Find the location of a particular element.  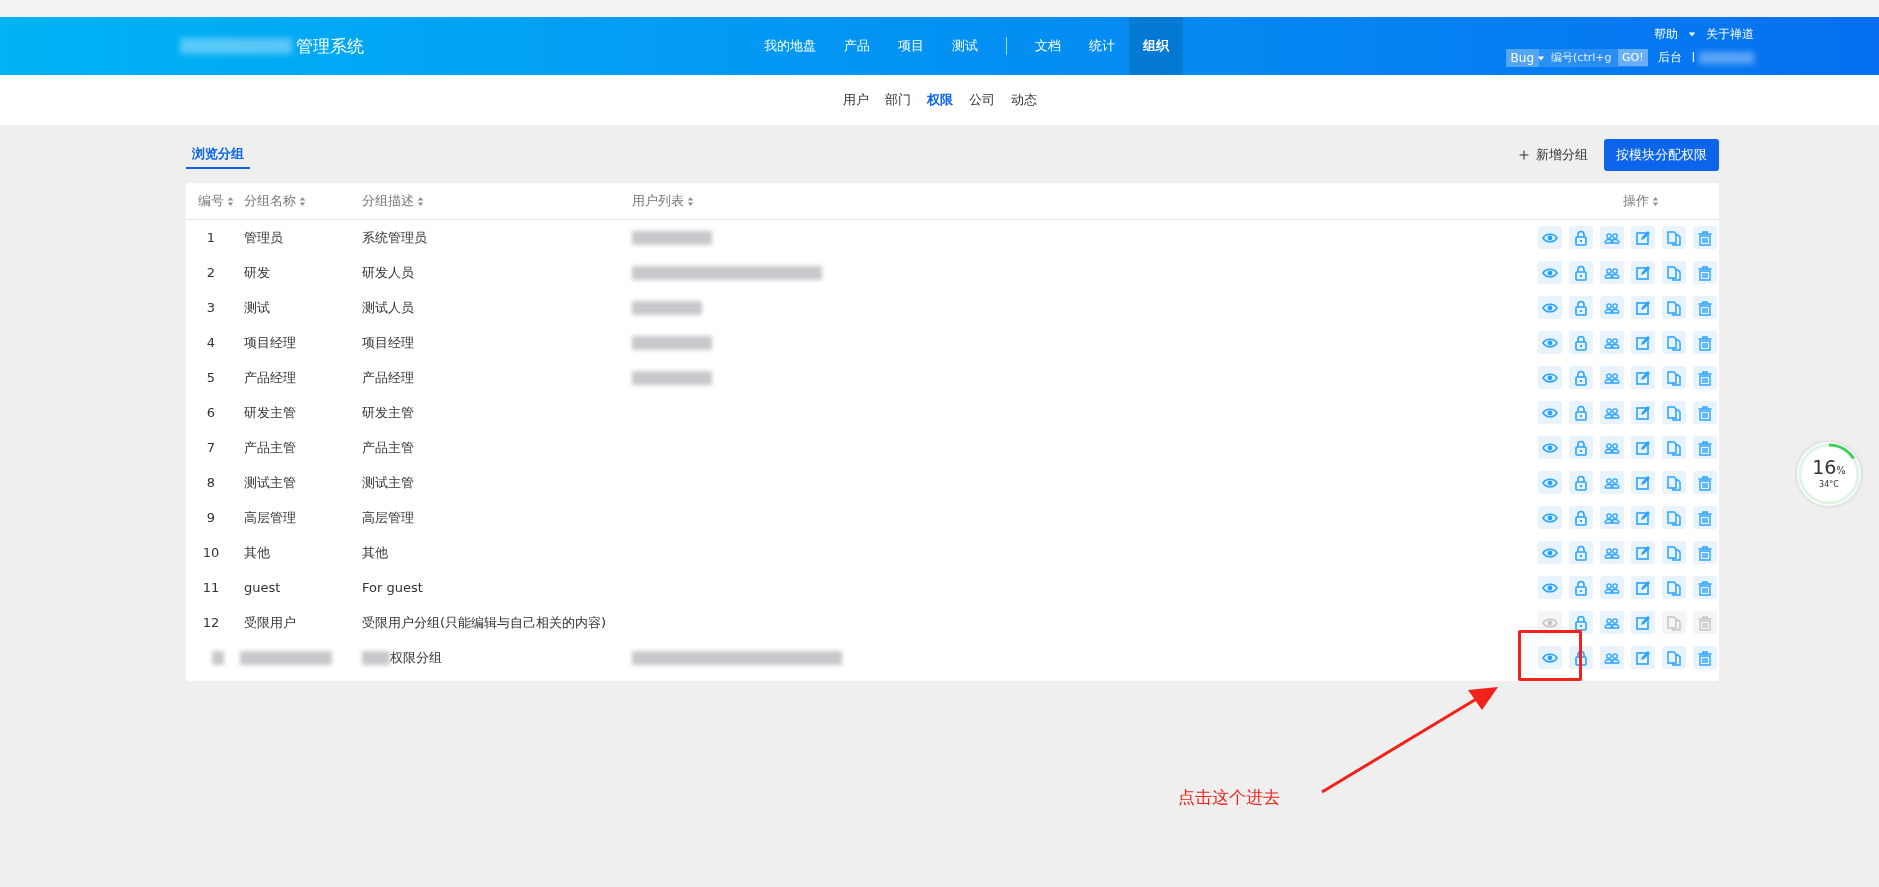

column-header: 分组描述 is located at coordinates (388, 201).